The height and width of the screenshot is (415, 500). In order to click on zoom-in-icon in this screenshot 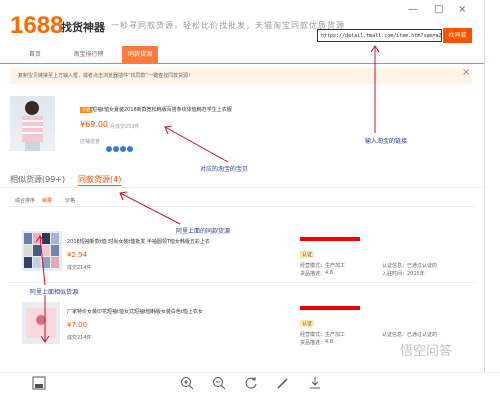, I will do `click(187, 383)`.